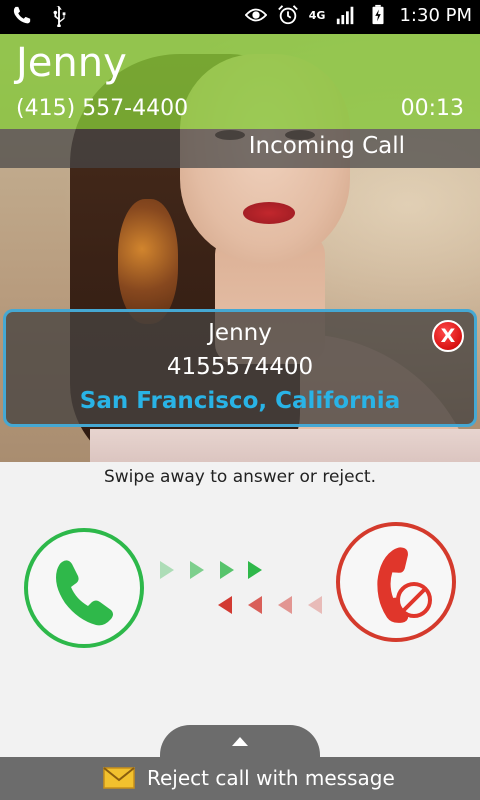  Describe the element at coordinates (240, 477) in the screenshot. I see `swipe-hint: Swipe away to answer or reject.` at that location.